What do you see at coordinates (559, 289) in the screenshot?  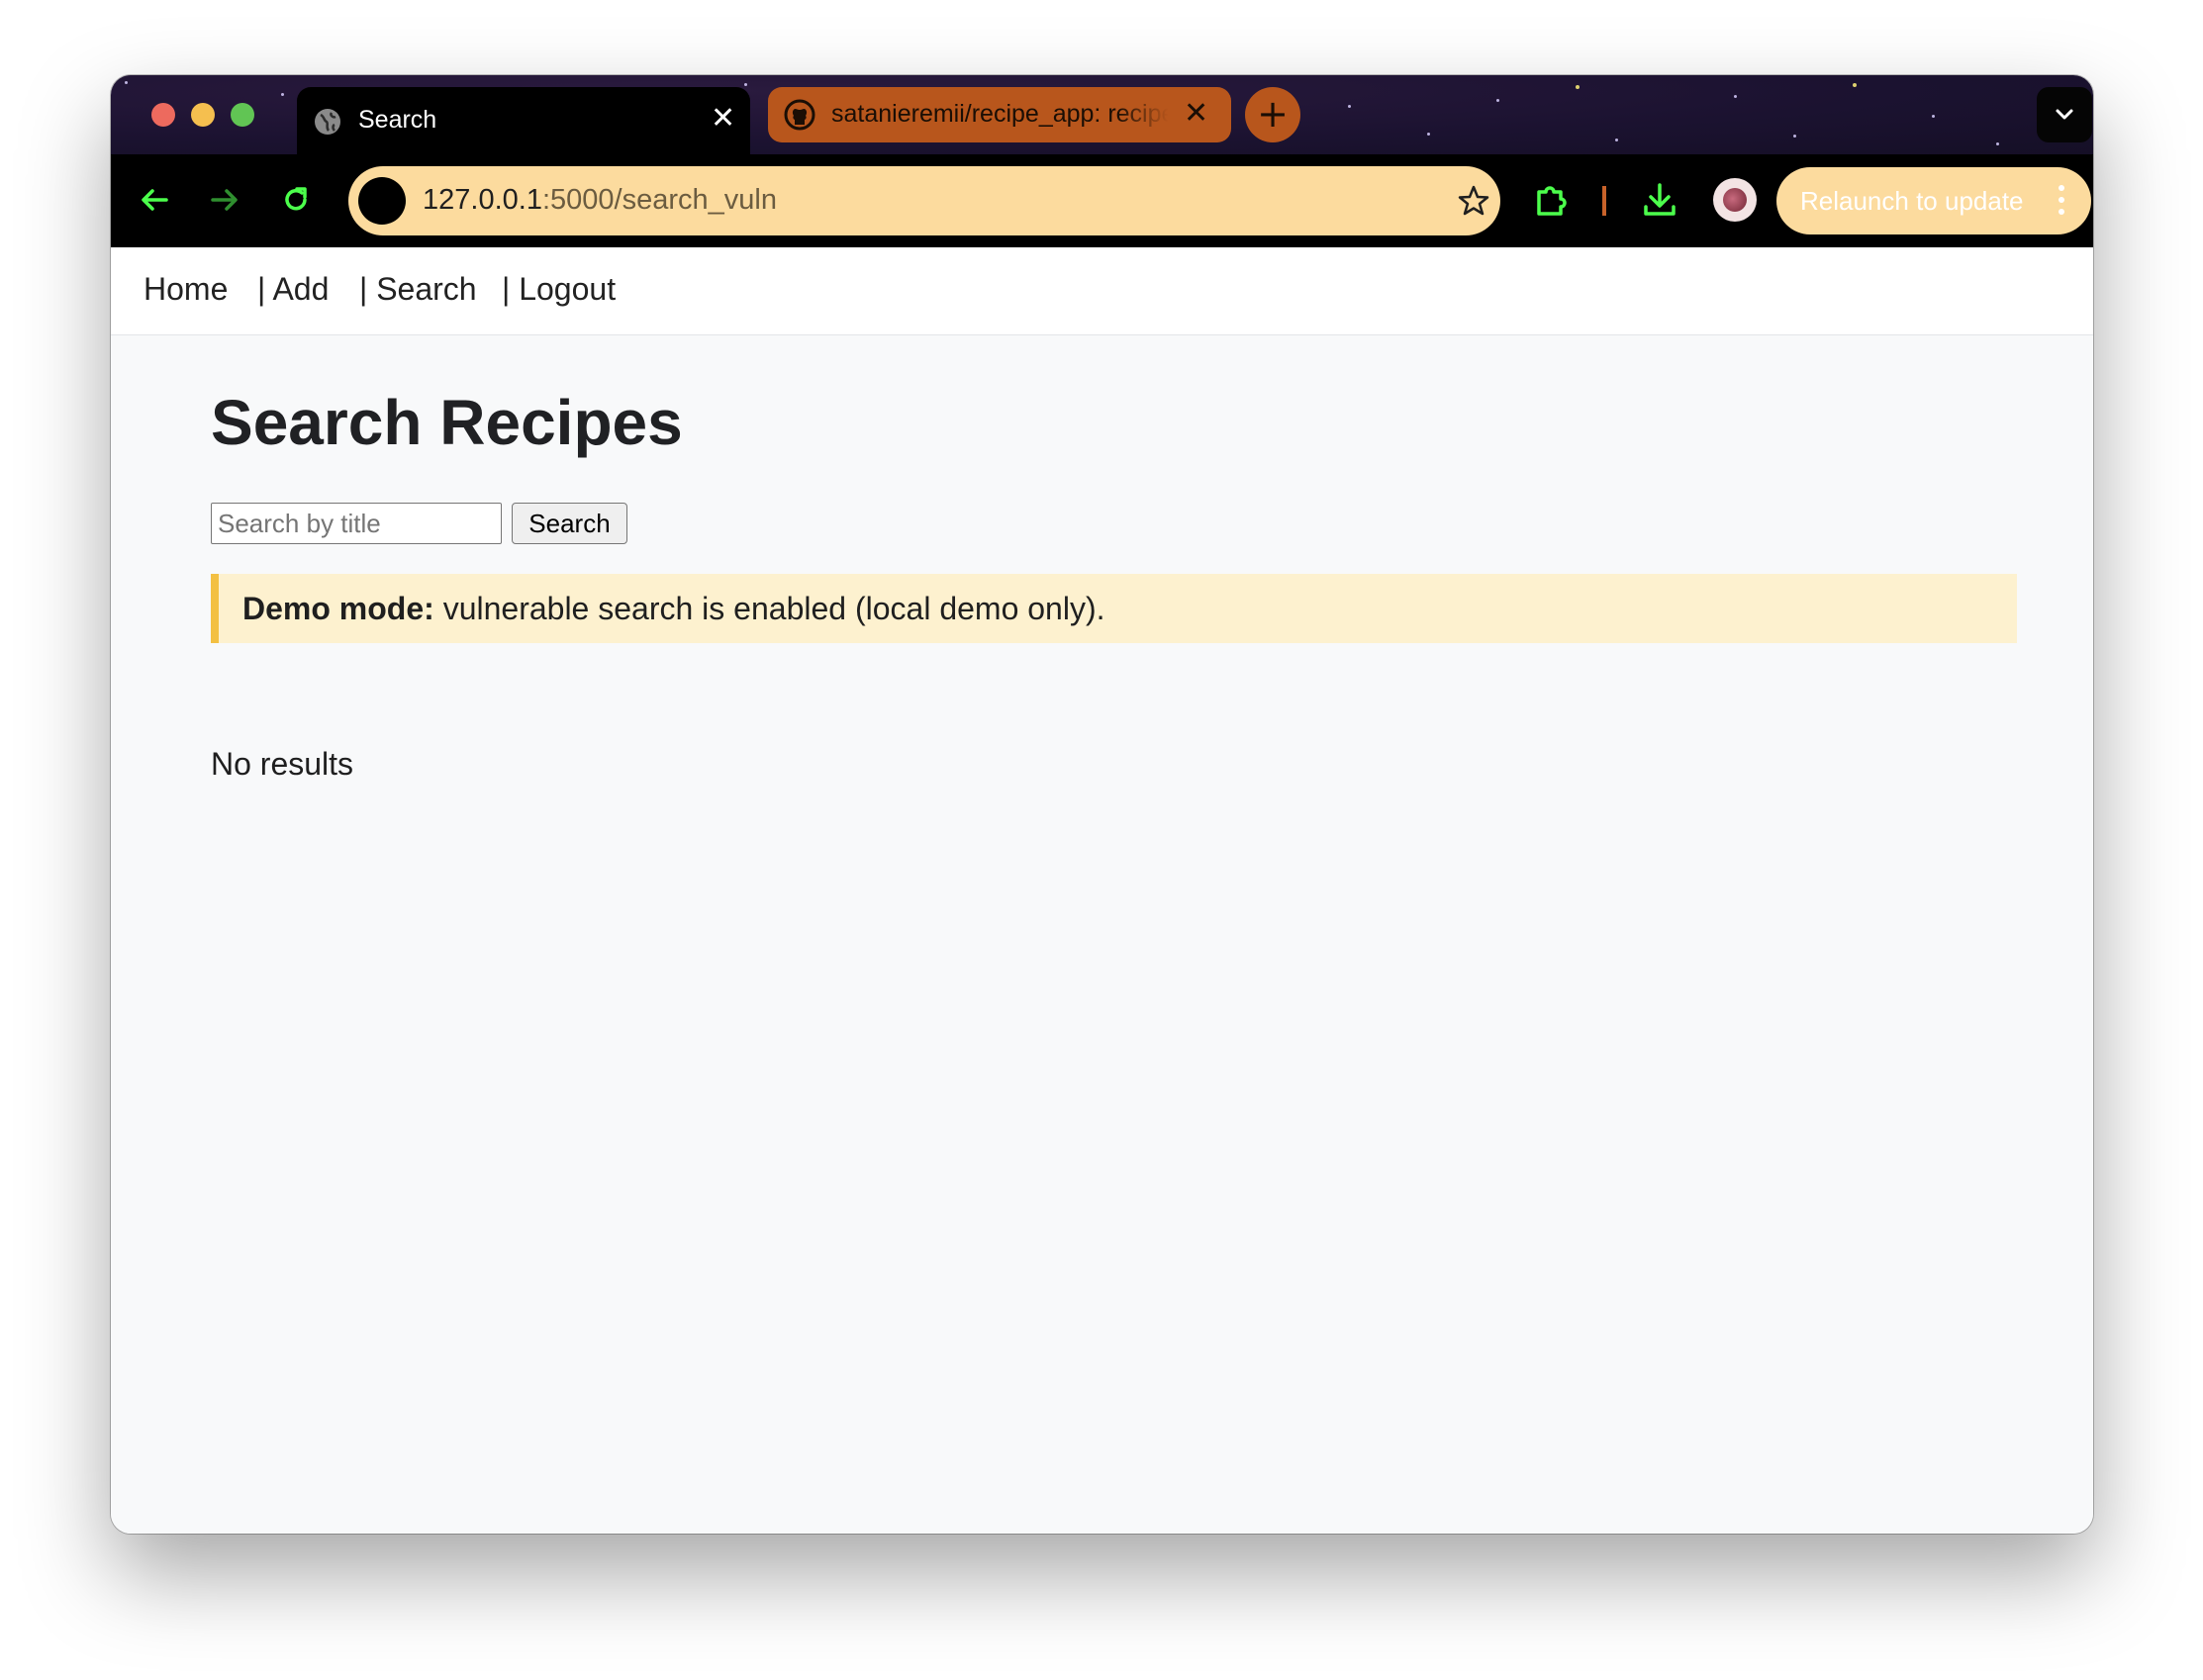 I see `nav-logout-link: | Logout` at bounding box center [559, 289].